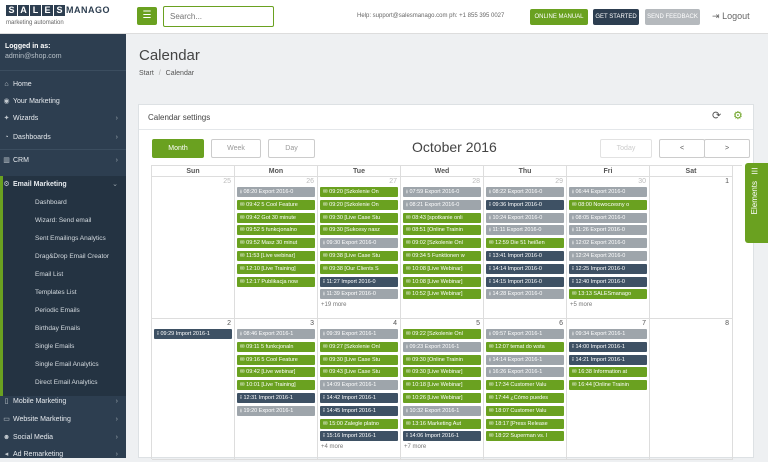 The height and width of the screenshot is (462, 768). What do you see at coordinates (442, 217) in the screenshot?
I see `calendar-event: ✉ 08:43 [spotkanie onli` at bounding box center [442, 217].